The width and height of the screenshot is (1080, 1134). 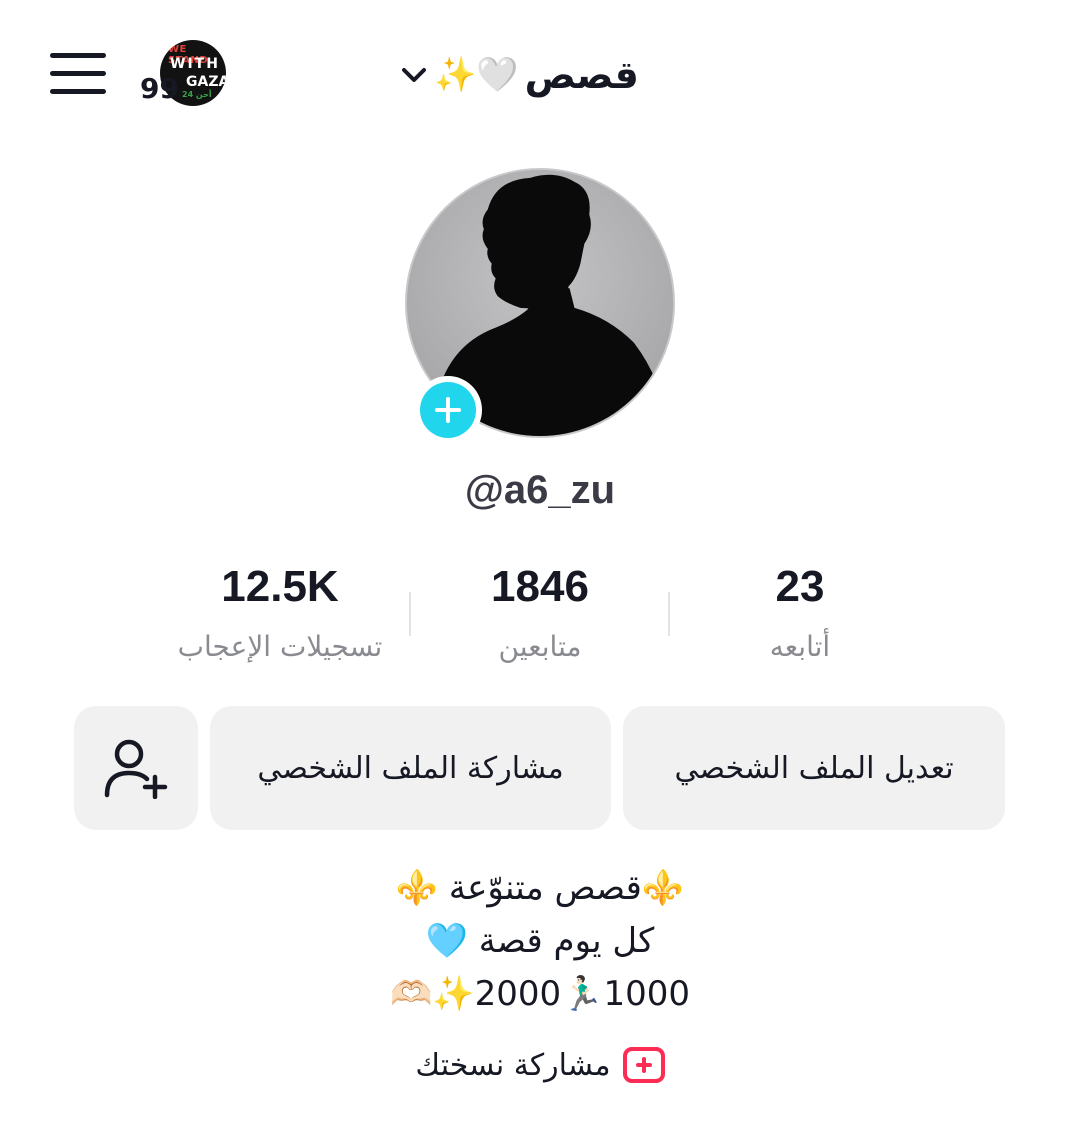 What do you see at coordinates (540, 612) in the screenshot?
I see `stat-followers: 1846 متابعين` at bounding box center [540, 612].